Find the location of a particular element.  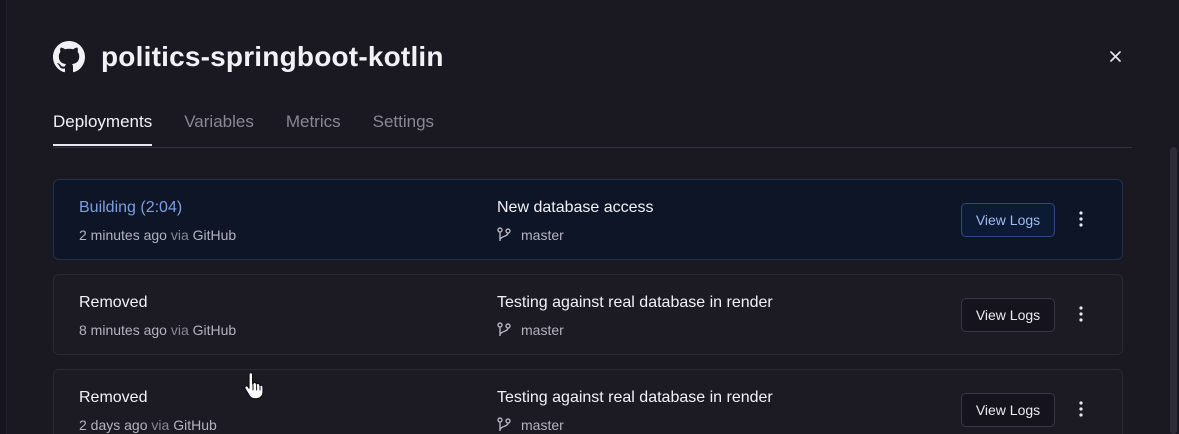

modal-header: politics-springboot-kotlin is located at coordinates (248, 57).